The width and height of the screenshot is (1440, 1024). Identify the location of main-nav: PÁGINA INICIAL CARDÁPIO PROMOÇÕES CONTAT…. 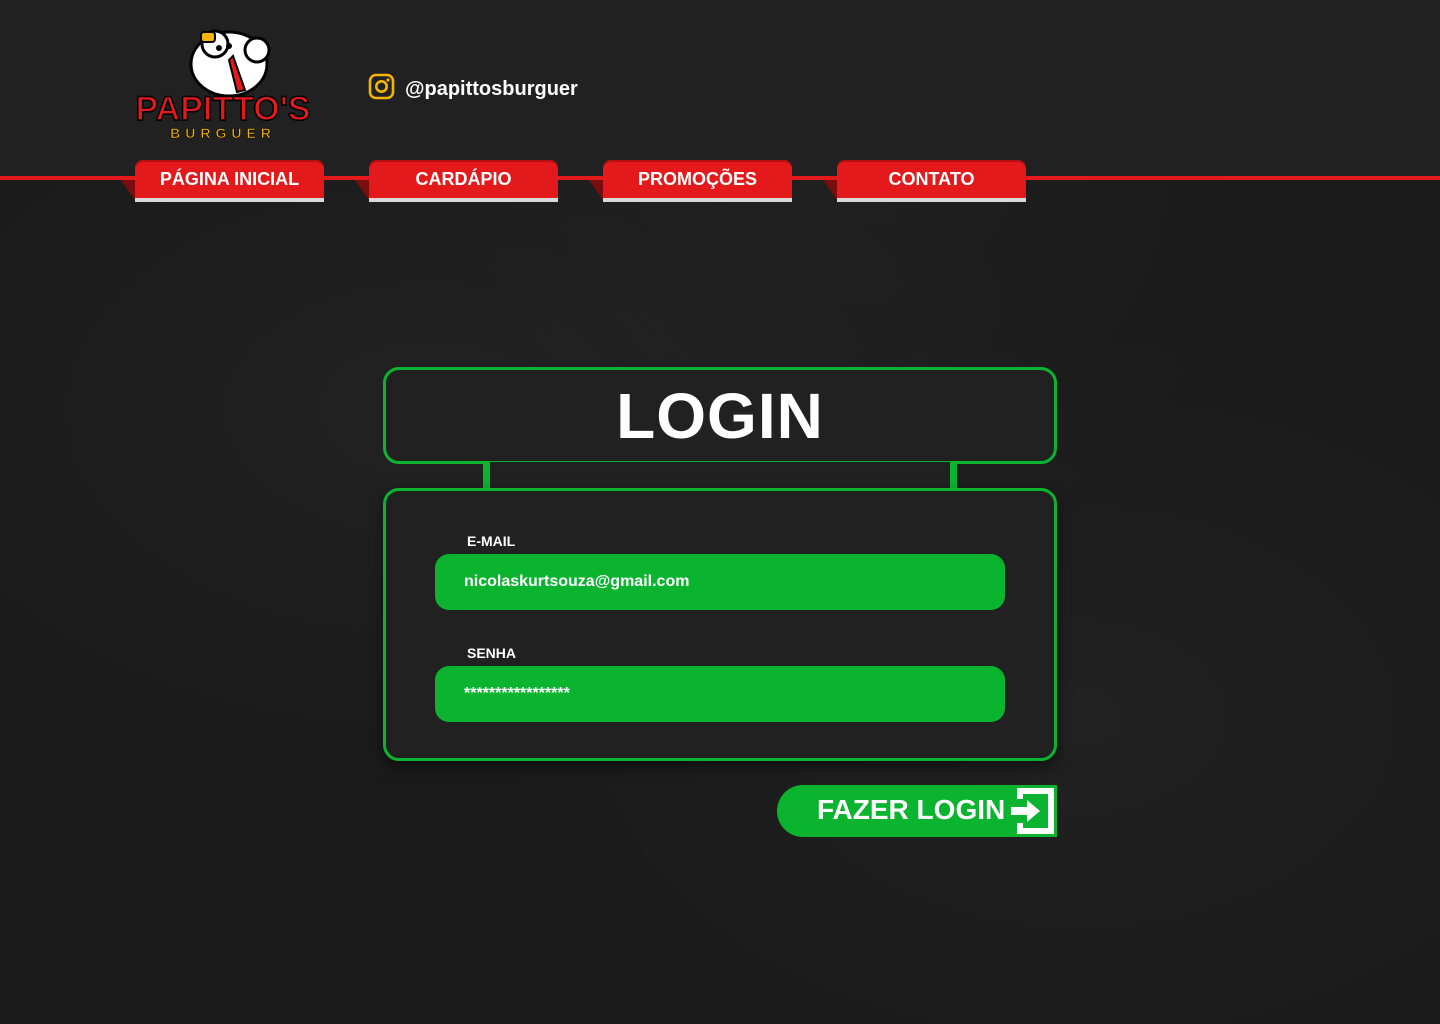
(720, 185).